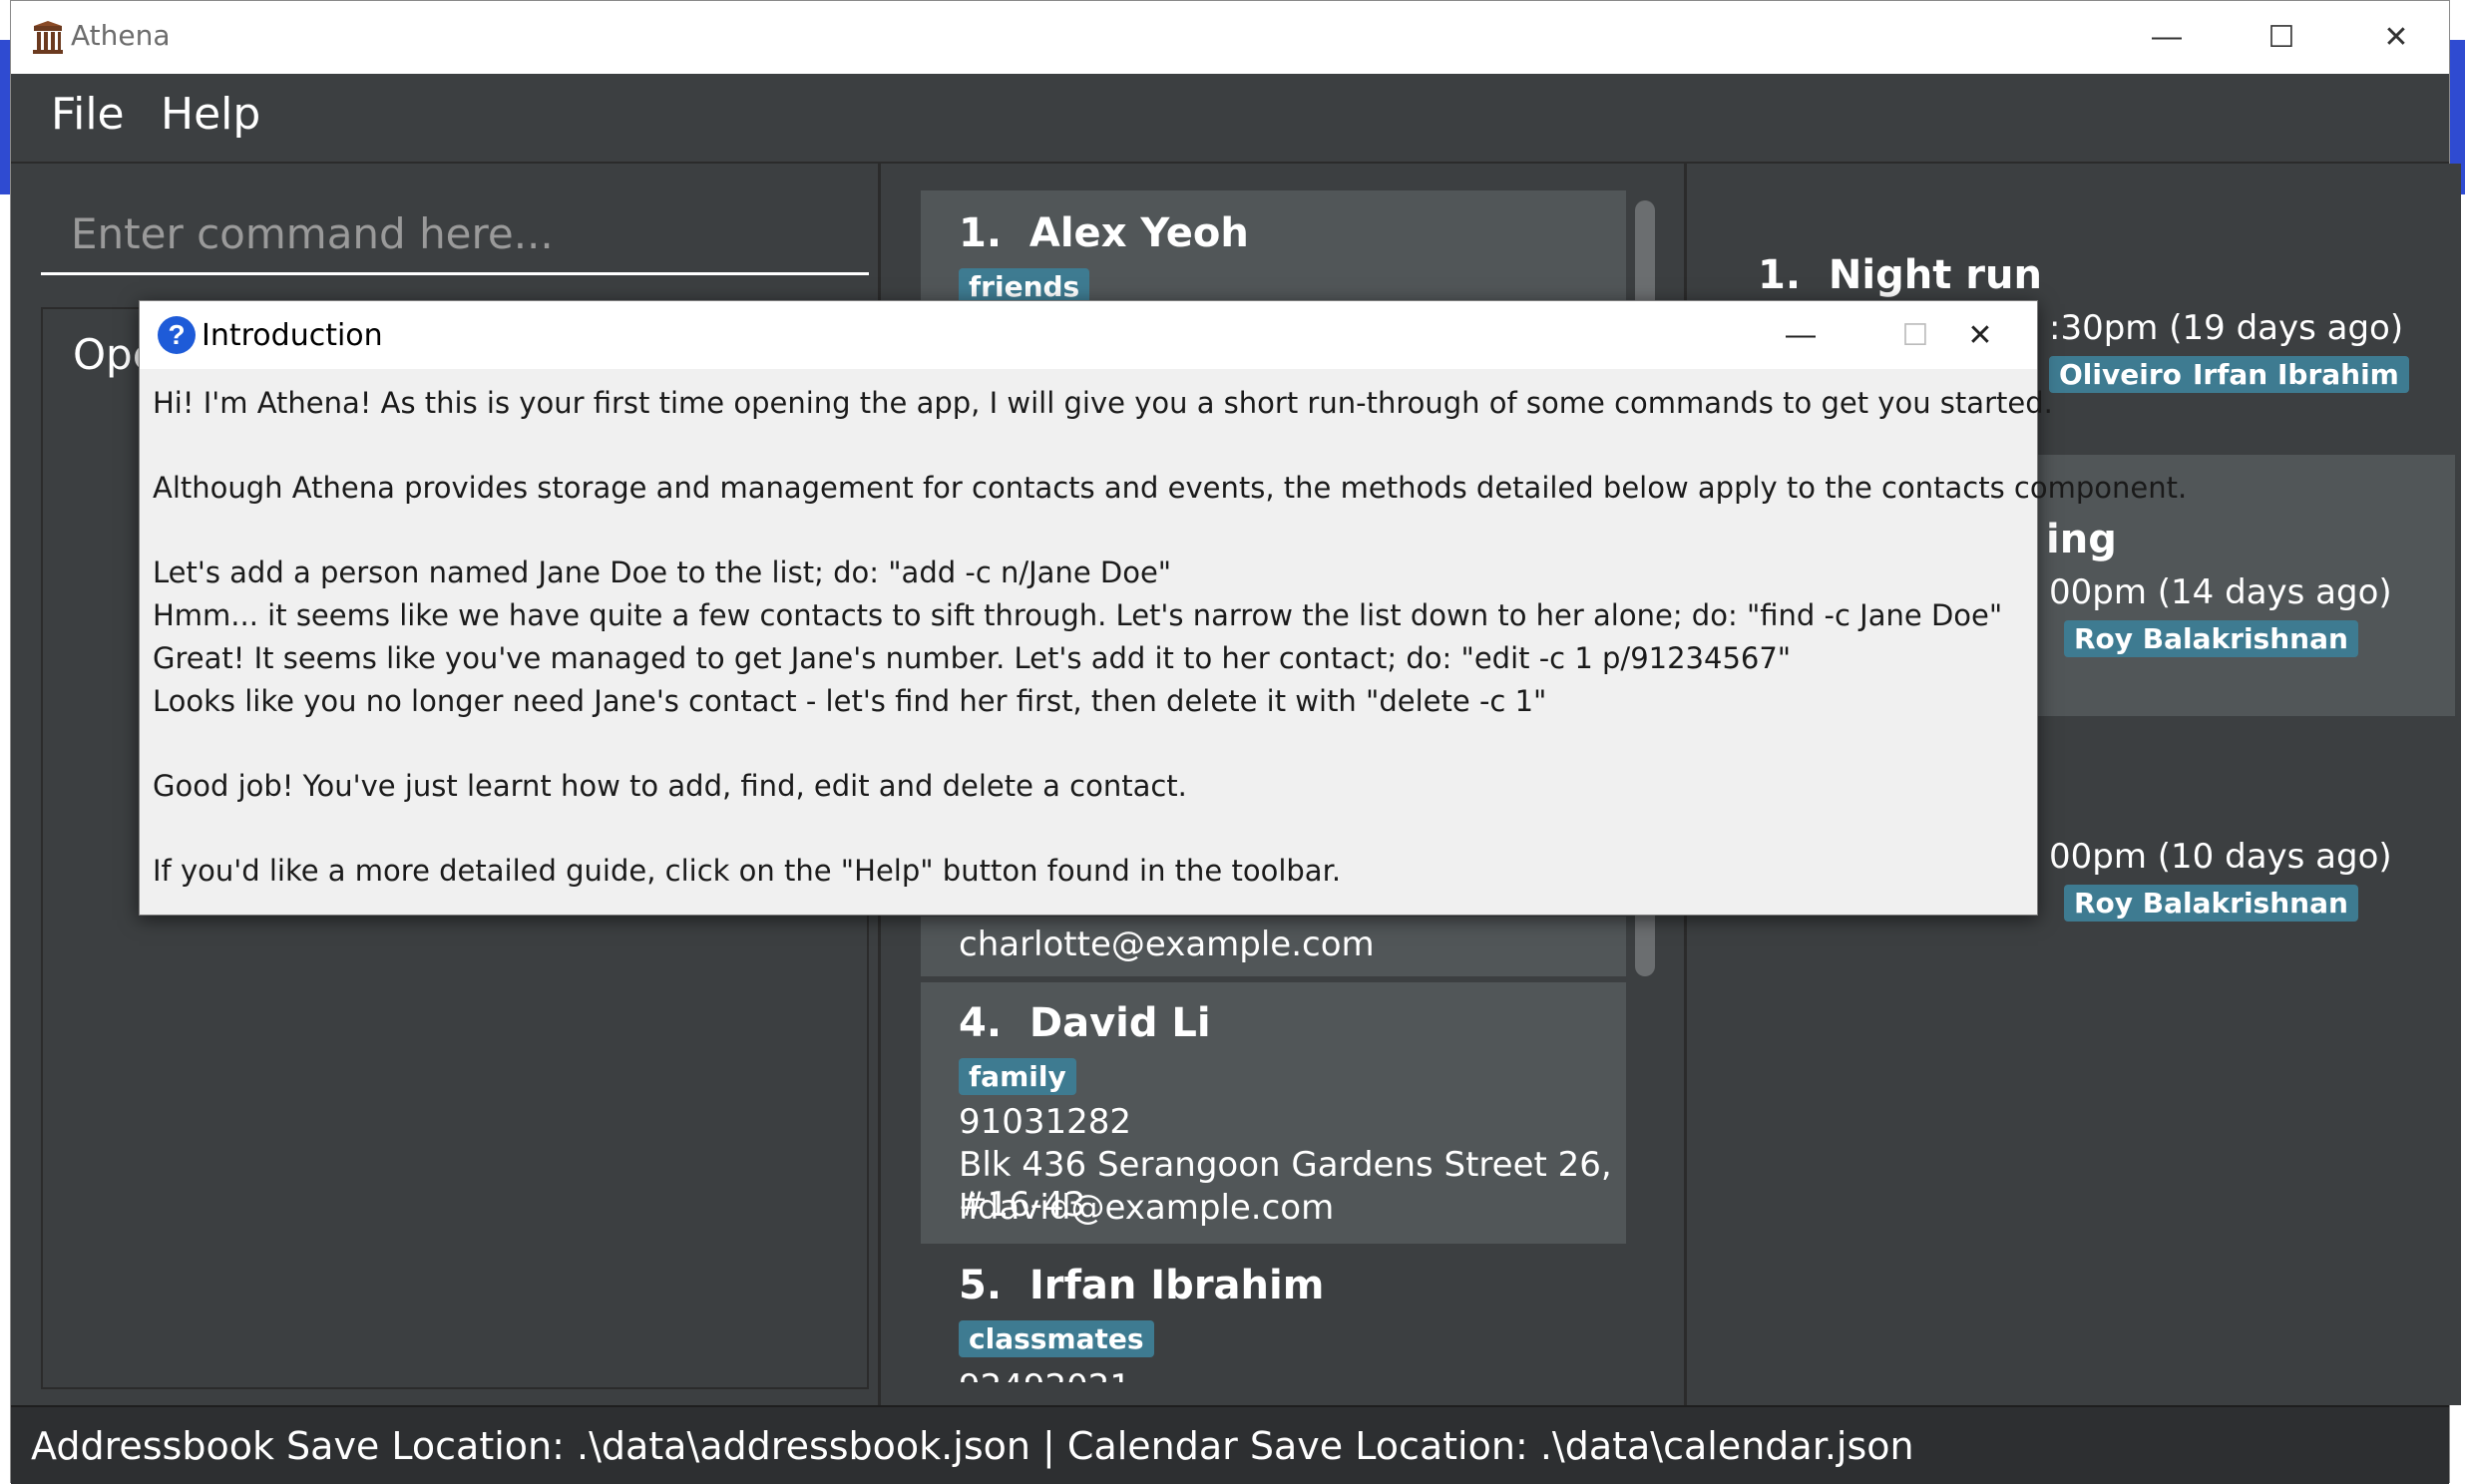  Describe the element at coordinates (293, 335) in the screenshot. I see `dialog-title: Introduction` at that location.